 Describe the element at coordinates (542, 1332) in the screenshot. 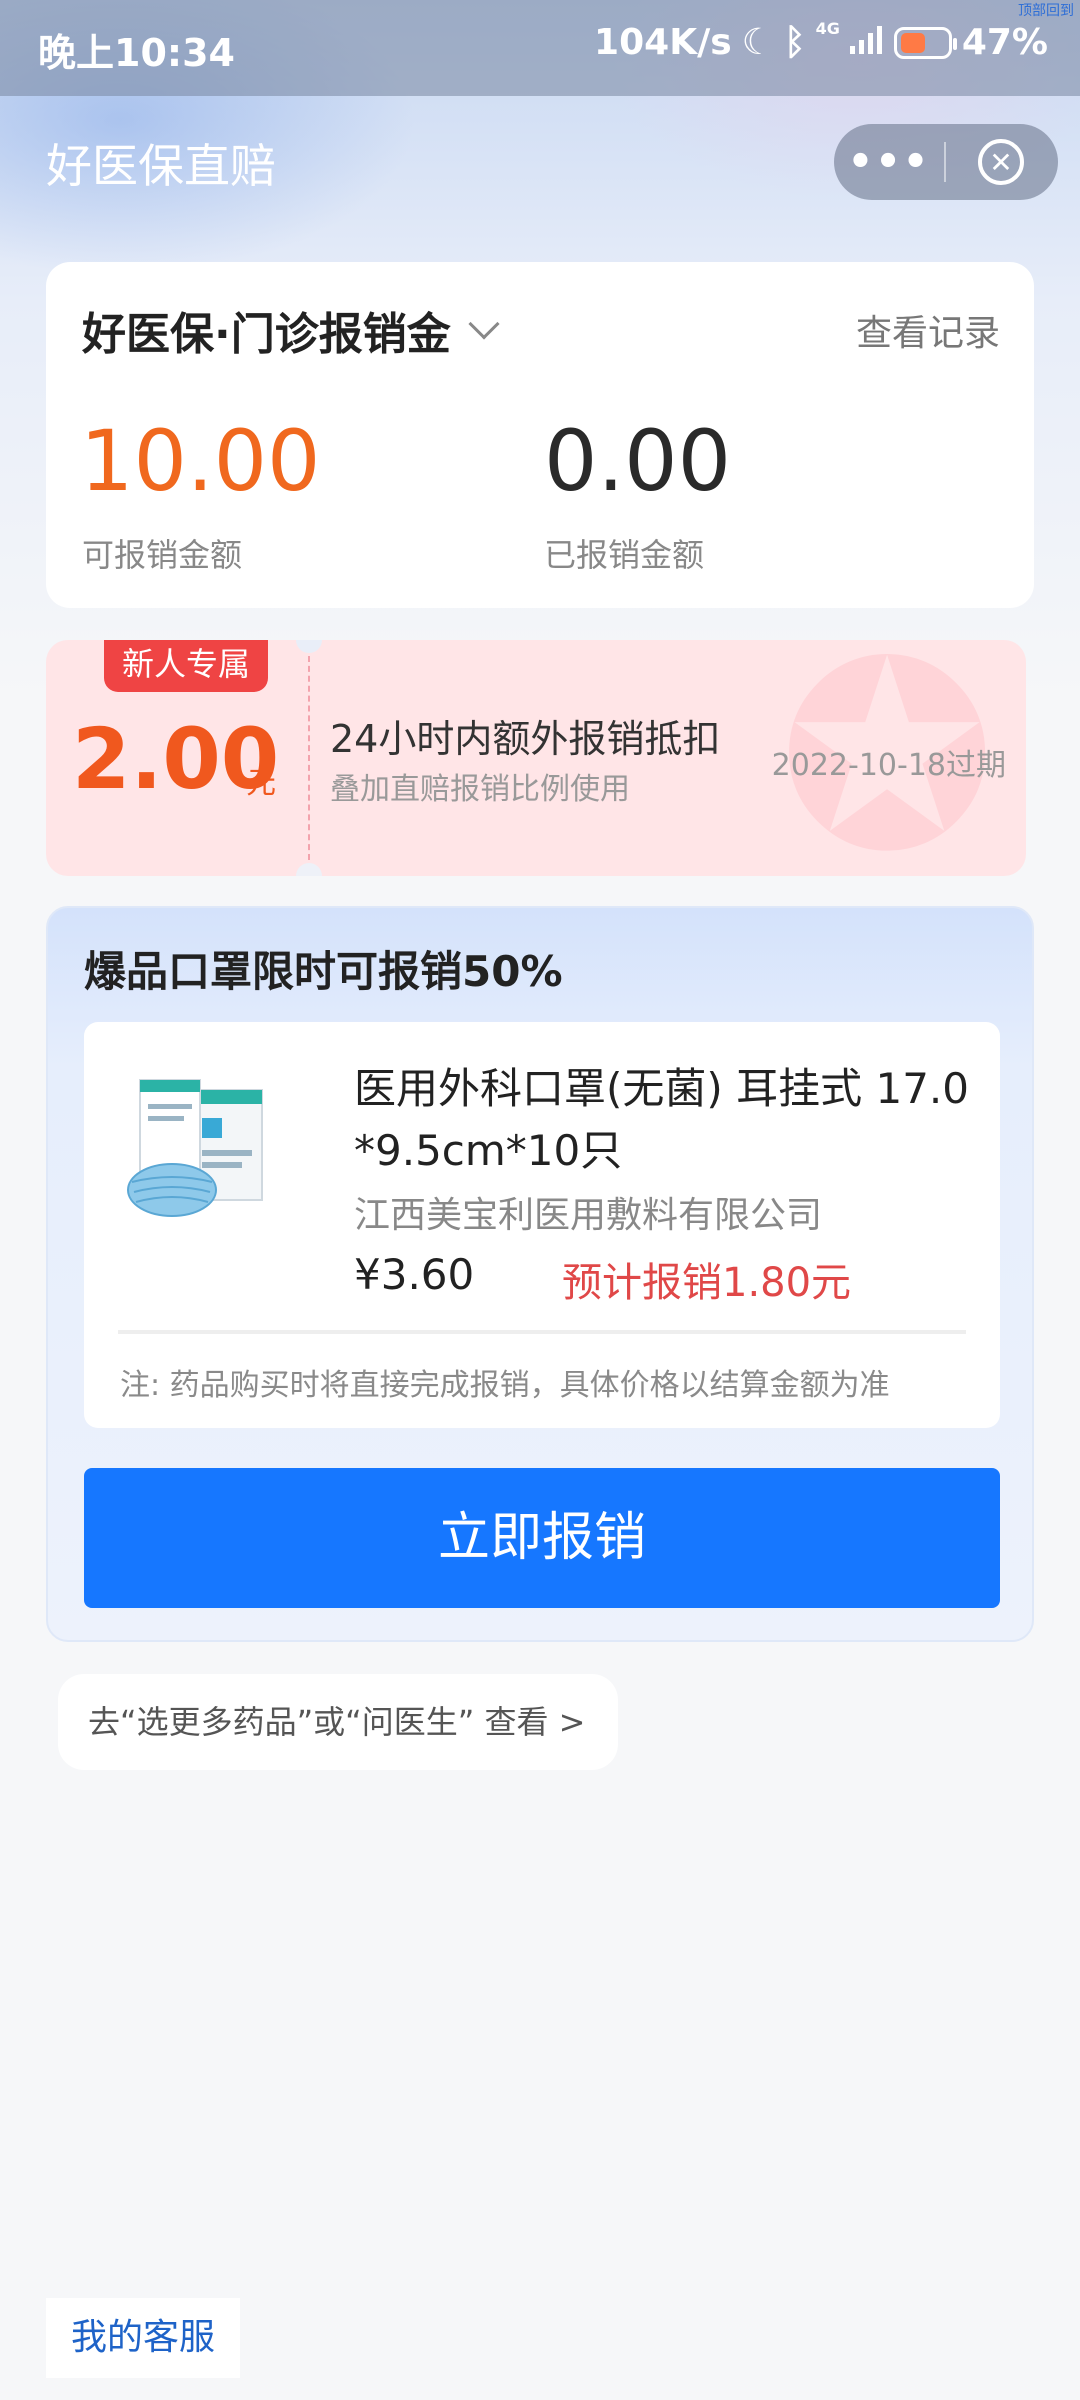

I see `divider` at that location.